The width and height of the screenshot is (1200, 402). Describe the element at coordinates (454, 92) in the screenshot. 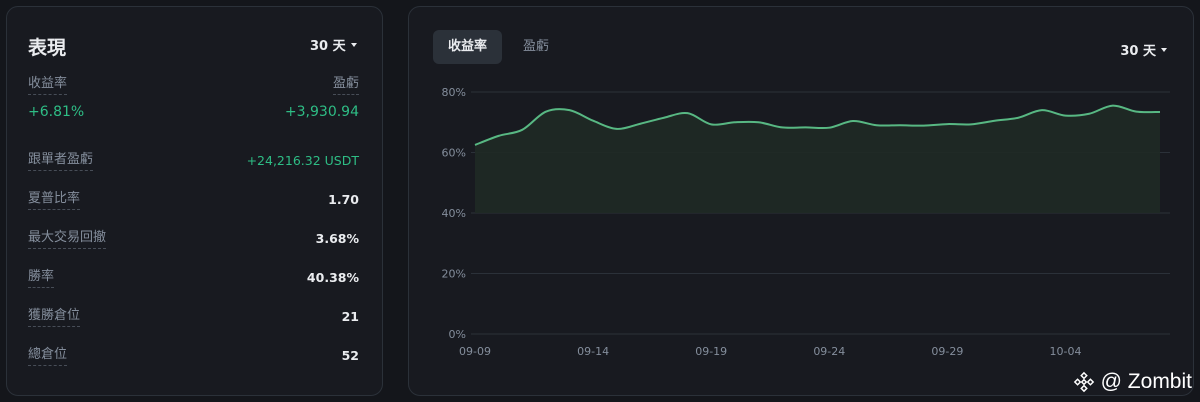

I see `y-tick-label: 80%` at that location.